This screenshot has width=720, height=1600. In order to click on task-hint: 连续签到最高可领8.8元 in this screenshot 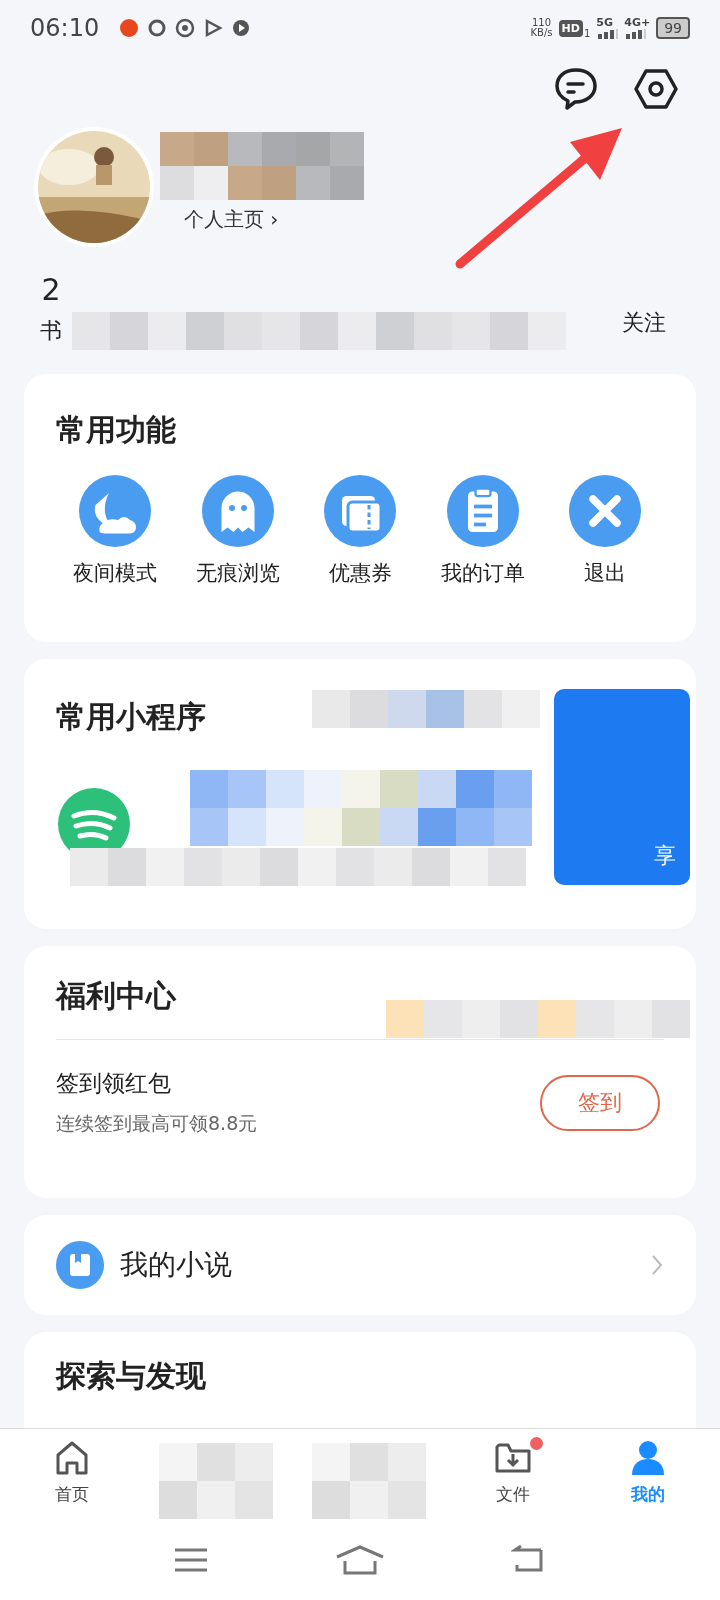, I will do `click(157, 1123)`.